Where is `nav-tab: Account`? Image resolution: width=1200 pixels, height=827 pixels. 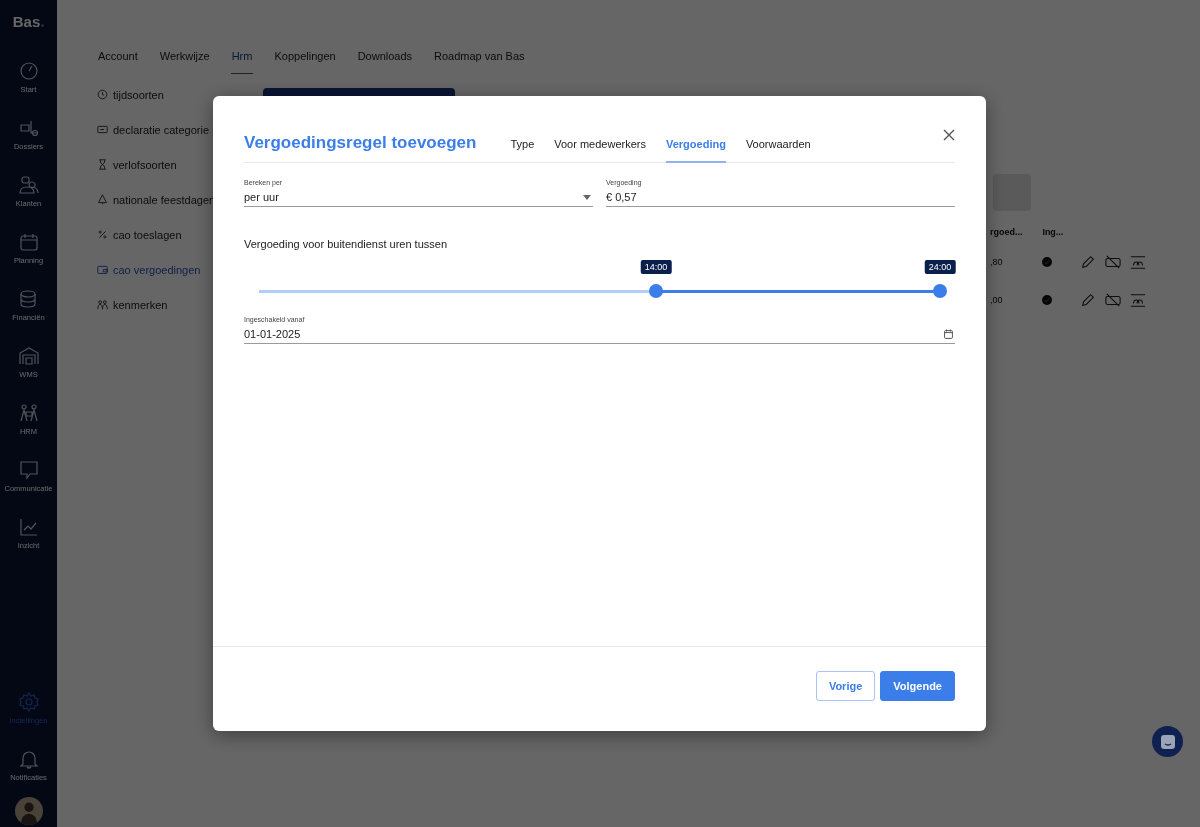
nav-tab: Account is located at coordinates (118, 61).